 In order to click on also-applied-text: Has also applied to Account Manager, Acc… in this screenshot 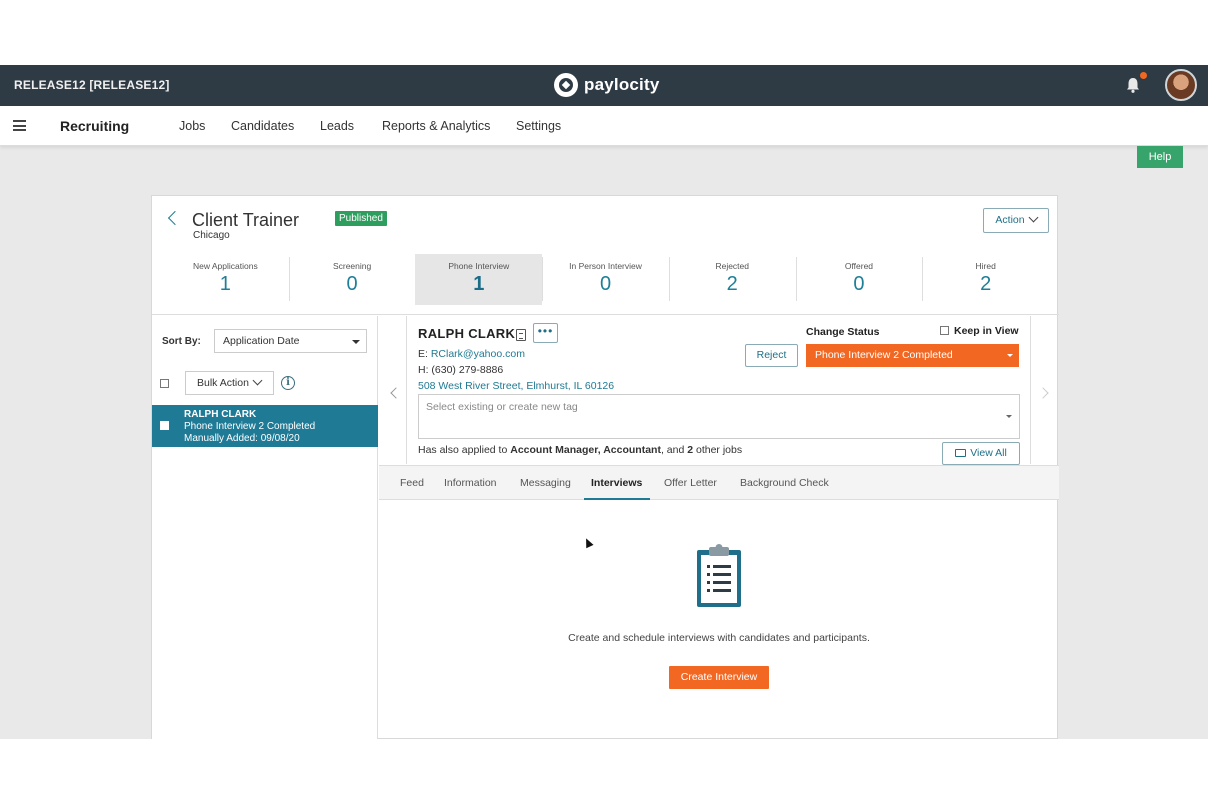, I will do `click(580, 450)`.